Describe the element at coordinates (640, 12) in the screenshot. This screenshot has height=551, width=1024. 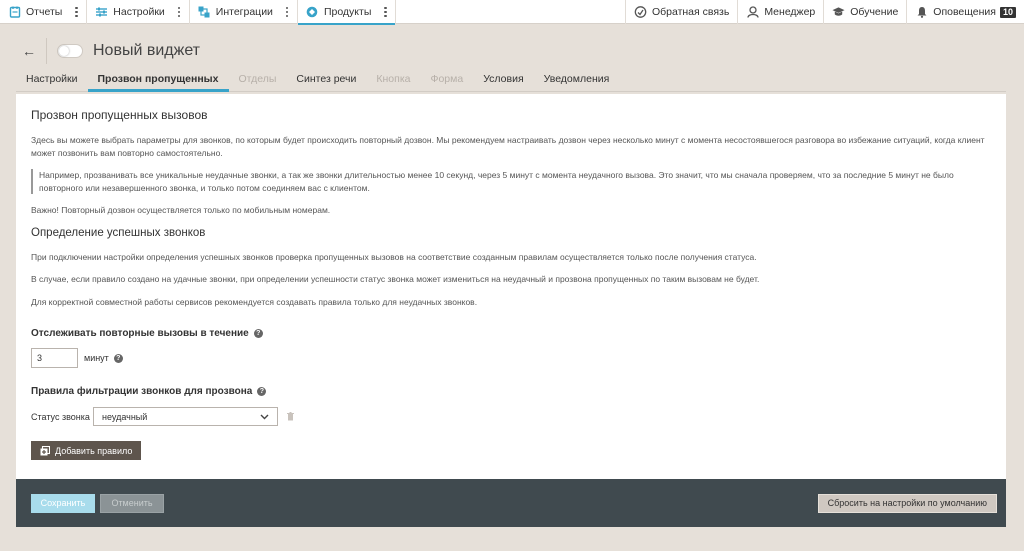
I see `feedback-icon` at that location.